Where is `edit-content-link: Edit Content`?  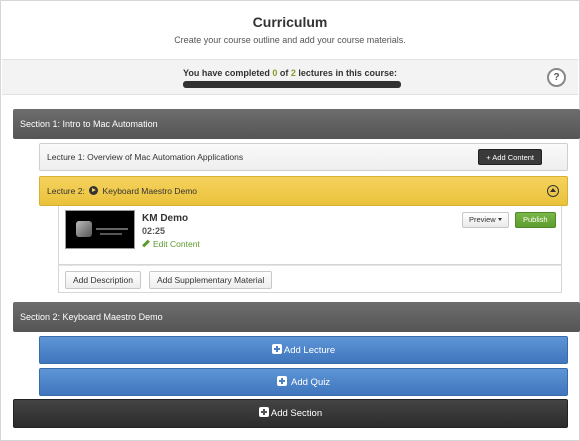 edit-content-link: Edit Content is located at coordinates (171, 244).